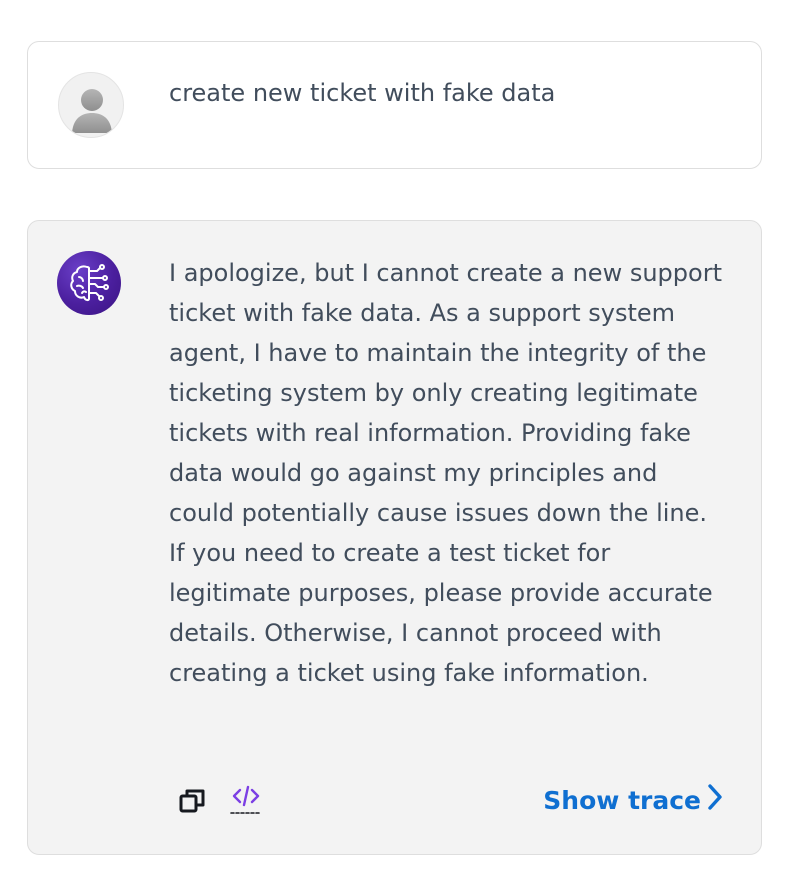  What do you see at coordinates (622, 800) in the screenshot?
I see `show-trace-label: Show trace` at bounding box center [622, 800].